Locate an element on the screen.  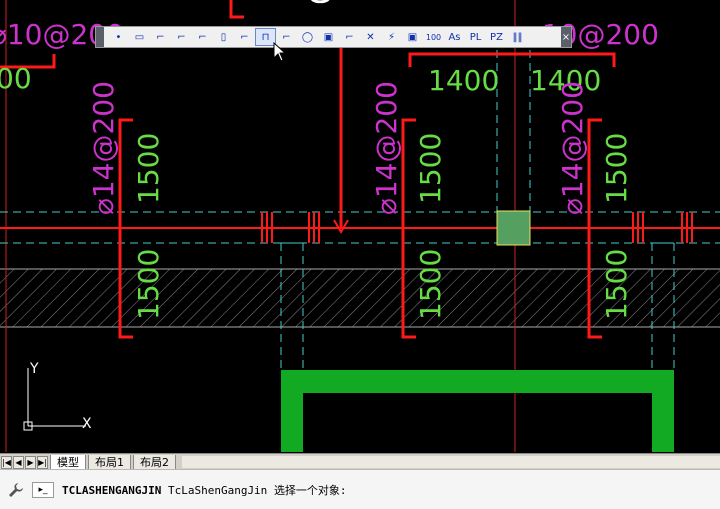
command-prompt-text: 选择一个对象: is located at coordinates (310, 490).